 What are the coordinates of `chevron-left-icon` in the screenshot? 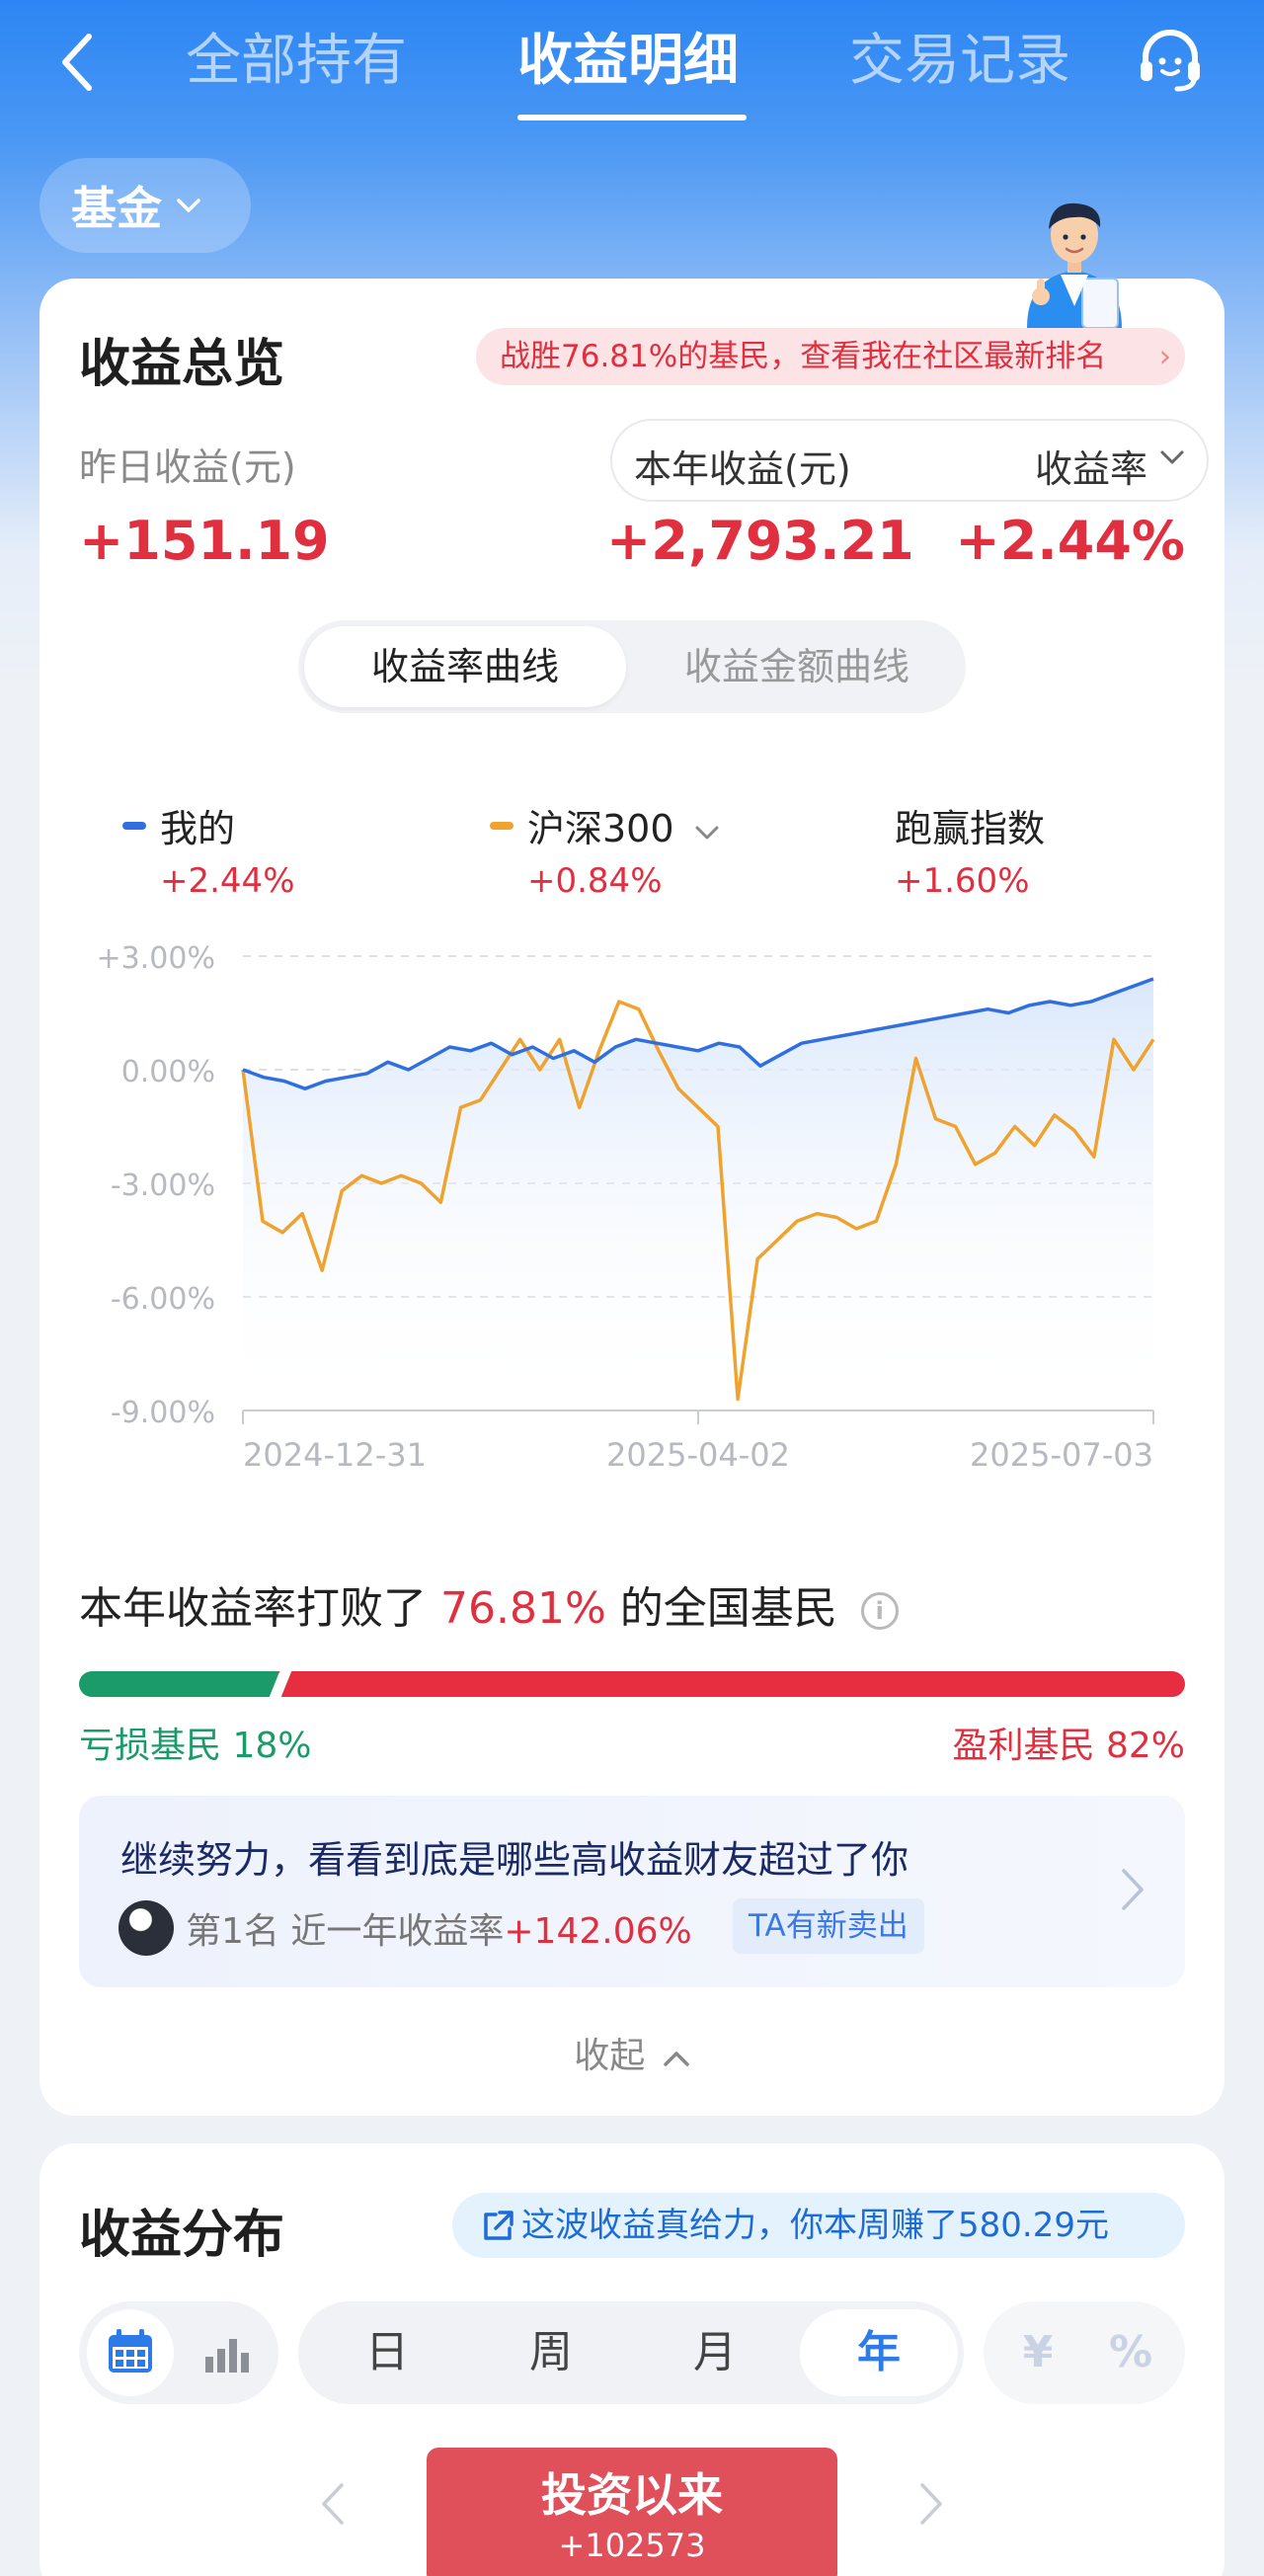 It's located at (332, 2504).